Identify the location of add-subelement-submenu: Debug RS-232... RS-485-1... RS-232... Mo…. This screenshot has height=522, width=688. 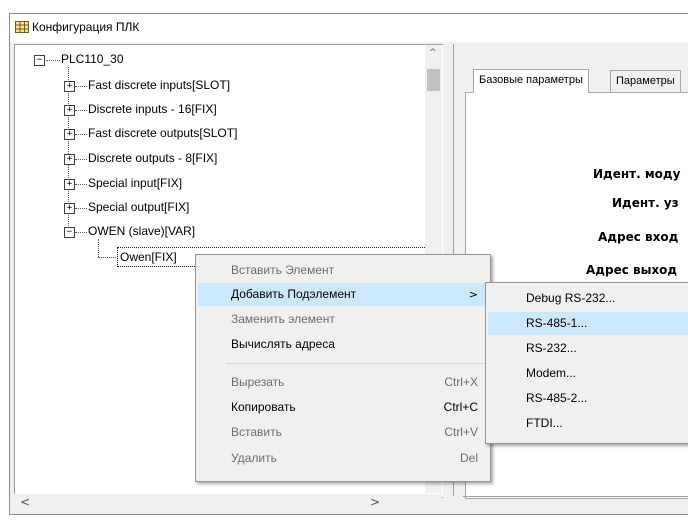
(586, 363).